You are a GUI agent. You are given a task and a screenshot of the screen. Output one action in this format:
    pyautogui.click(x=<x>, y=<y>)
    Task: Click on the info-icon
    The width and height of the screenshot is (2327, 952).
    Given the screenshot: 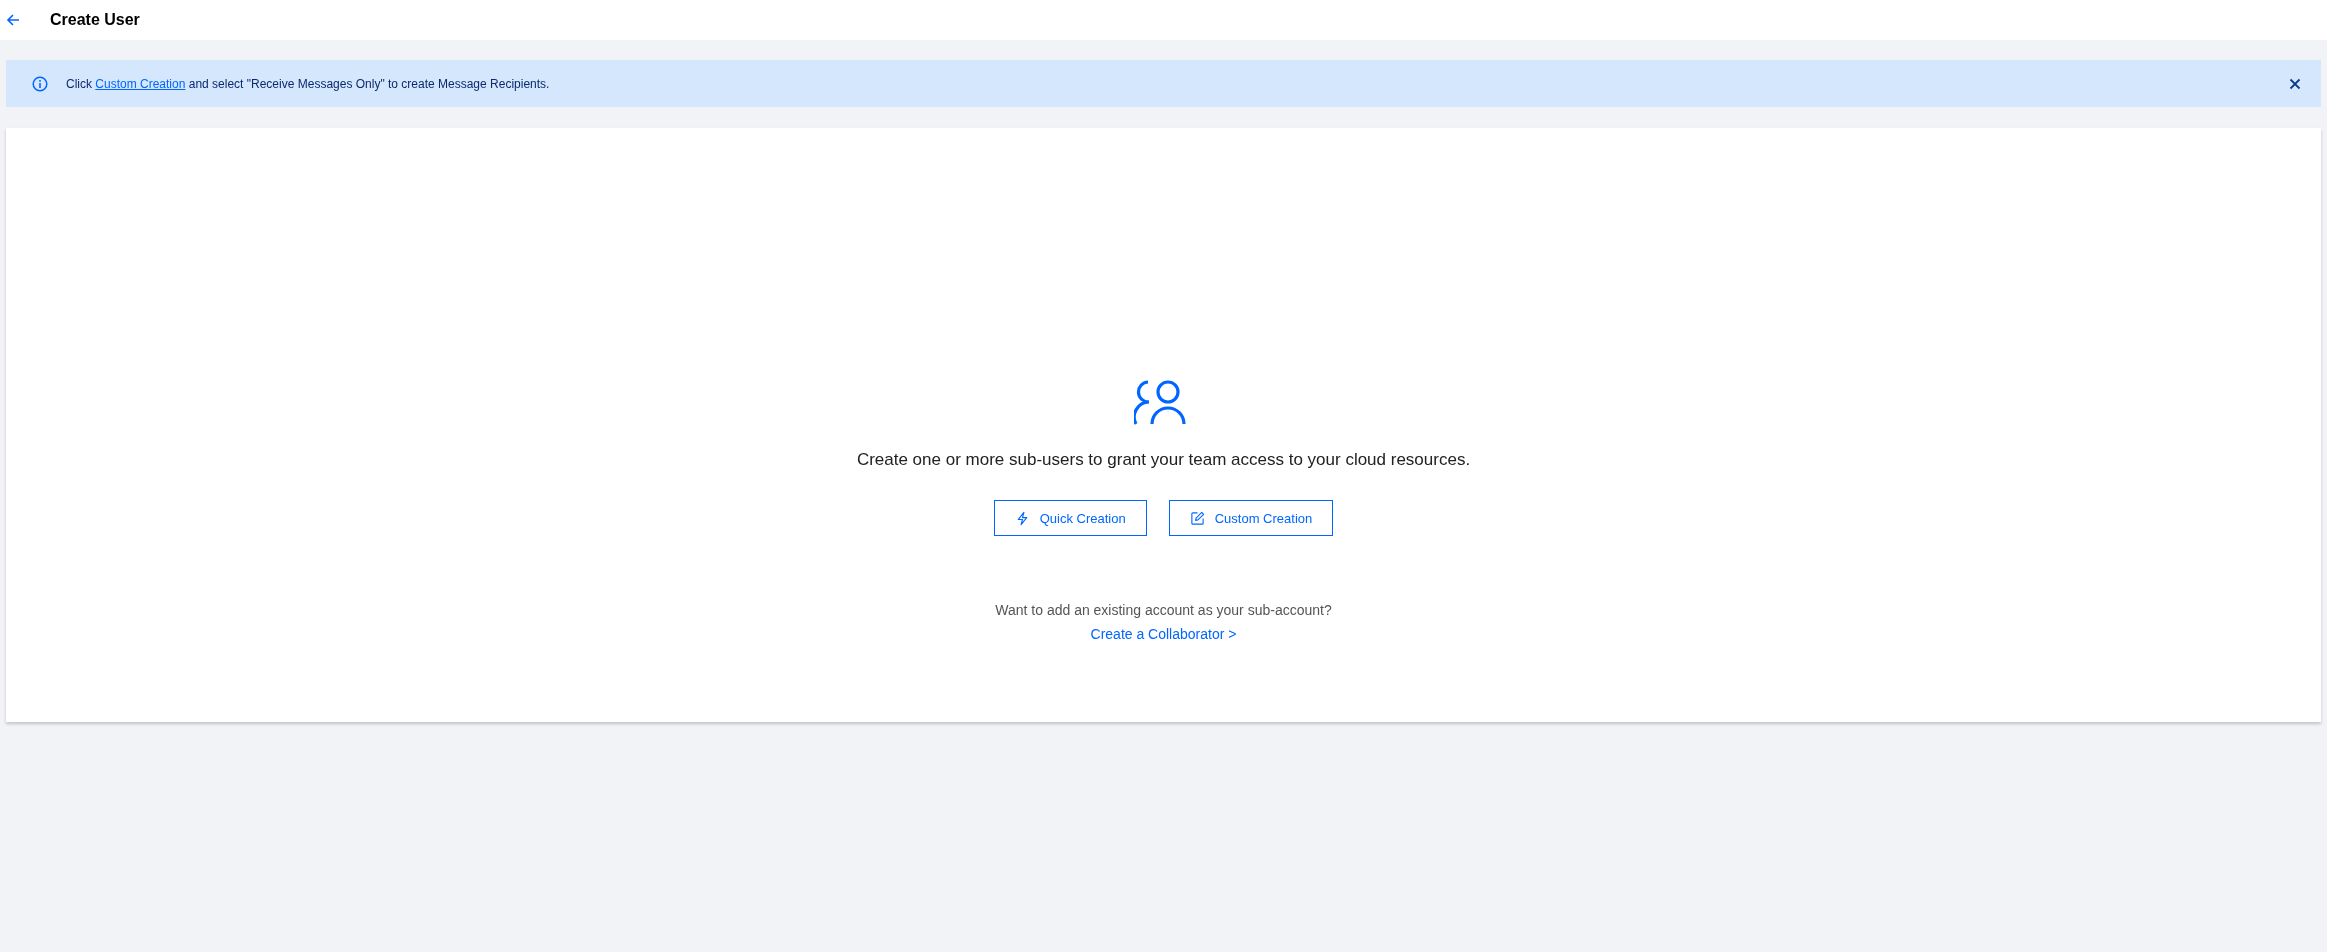 What is the action you would take?
    pyautogui.click(x=40, y=83)
    